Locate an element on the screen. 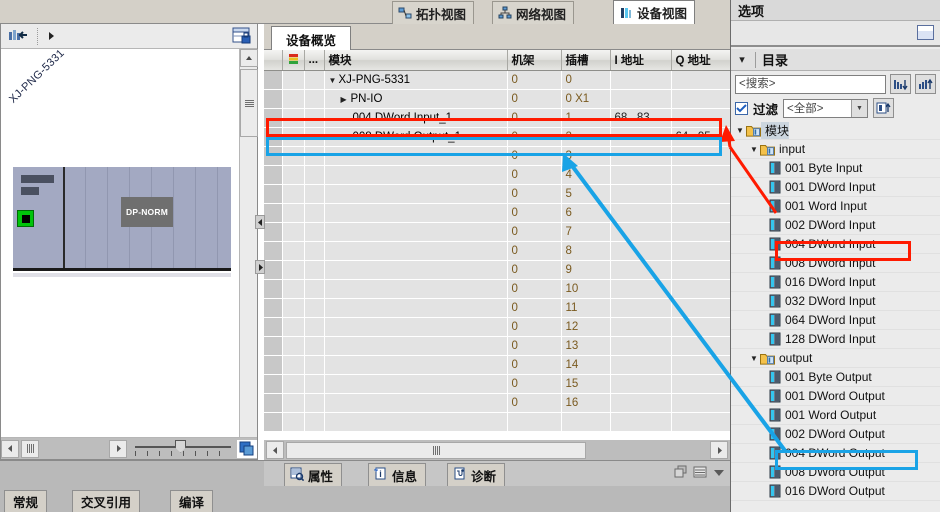  table-row: 08 is located at coordinates (497, 251).